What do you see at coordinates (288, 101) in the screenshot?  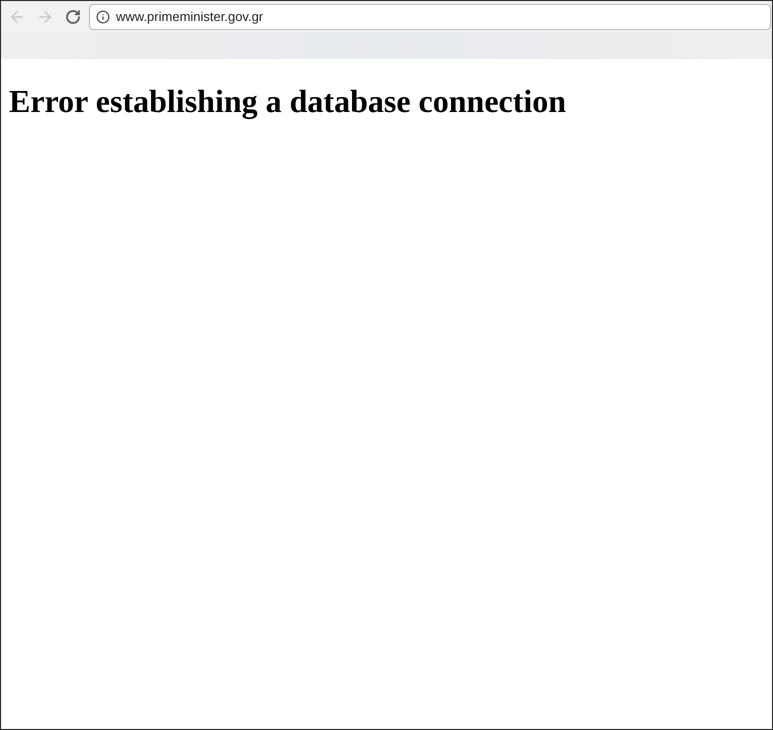 I see `error-heading: Error establishing a database connection` at bounding box center [288, 101].